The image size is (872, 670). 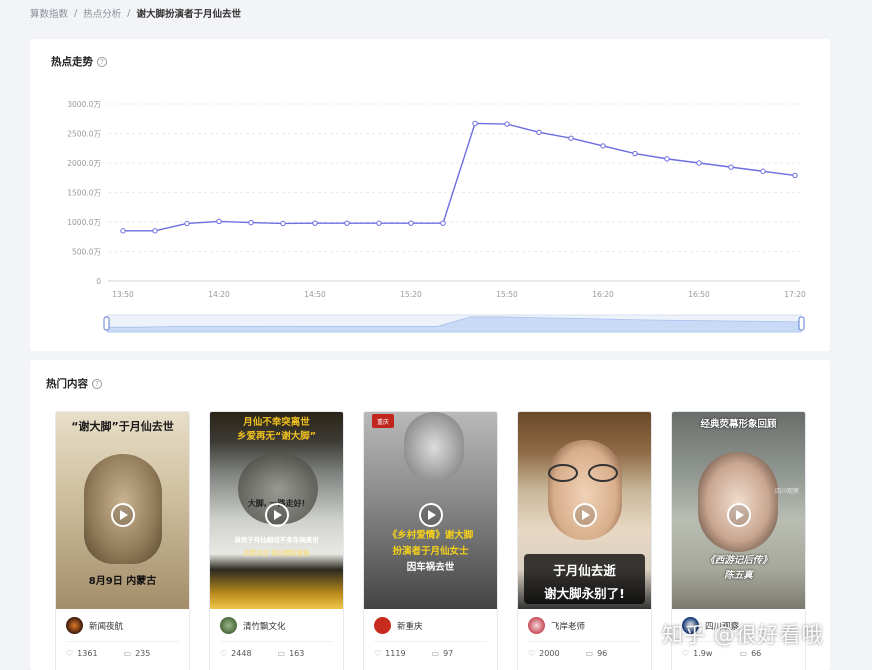 What do you see at coordinates (603, 294) in the screenshot?
I see `x-tick-label: 16:20` at bounding box center [603, 294].